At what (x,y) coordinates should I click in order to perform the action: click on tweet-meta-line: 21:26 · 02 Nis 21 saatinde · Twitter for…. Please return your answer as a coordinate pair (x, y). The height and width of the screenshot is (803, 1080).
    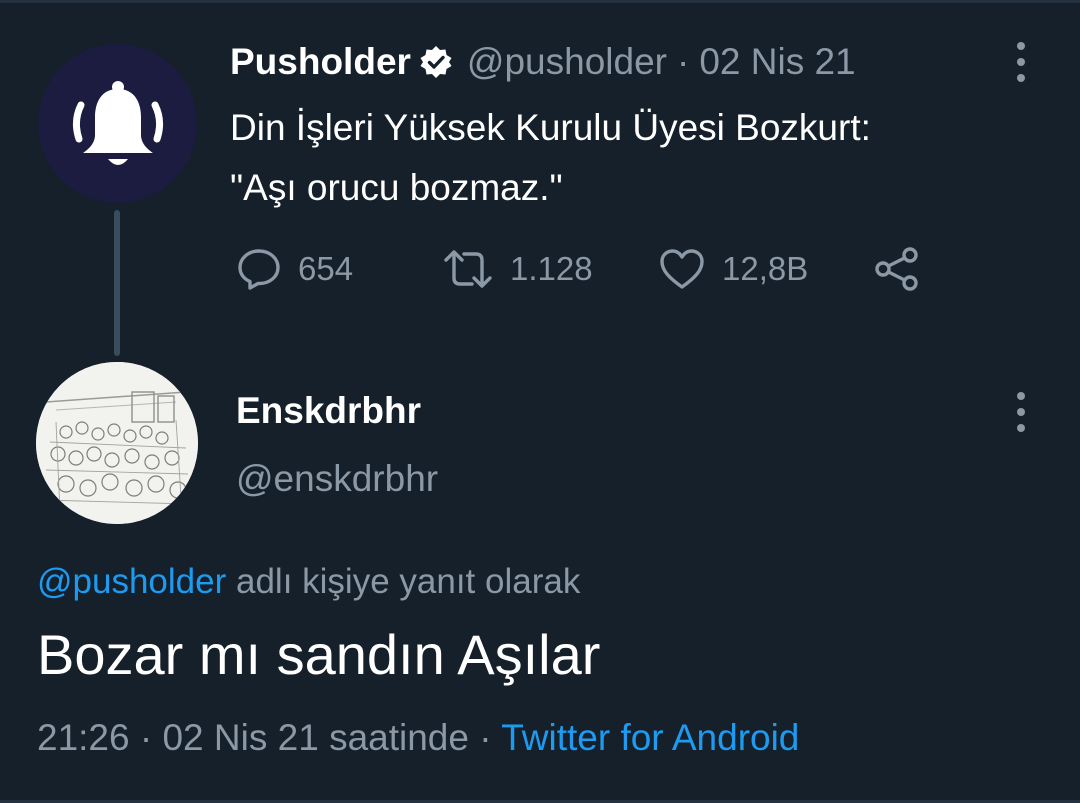
    Looking at the image, I should click on (418, 738).